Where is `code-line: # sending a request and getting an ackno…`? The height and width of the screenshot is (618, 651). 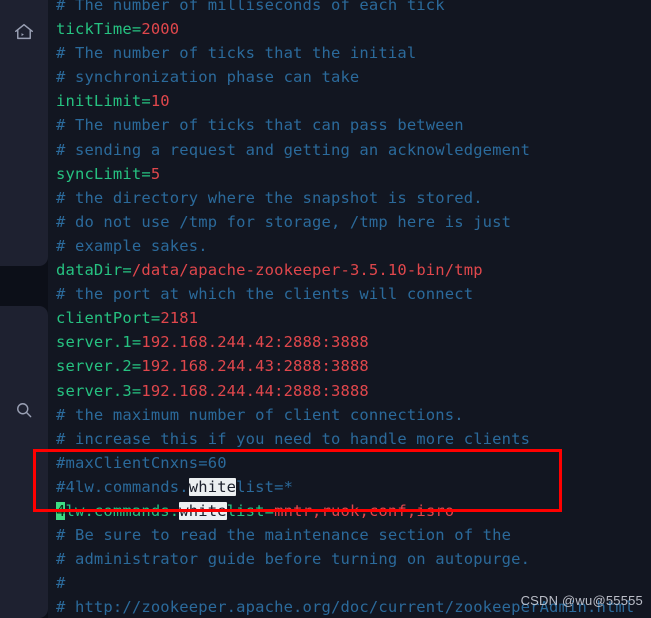 code-line: # sending a request and getting an ackno… is located at coordinates (293, 149).